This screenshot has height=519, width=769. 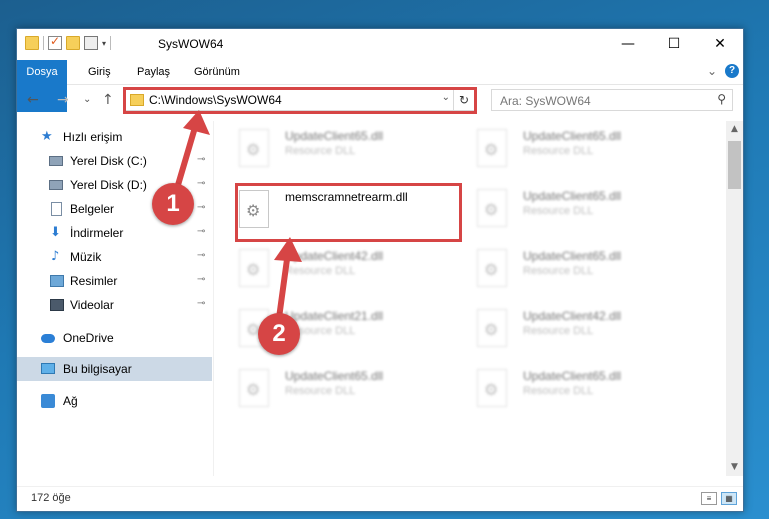 I want to click on arrow-2-shaft, so click(x=283, y=285).